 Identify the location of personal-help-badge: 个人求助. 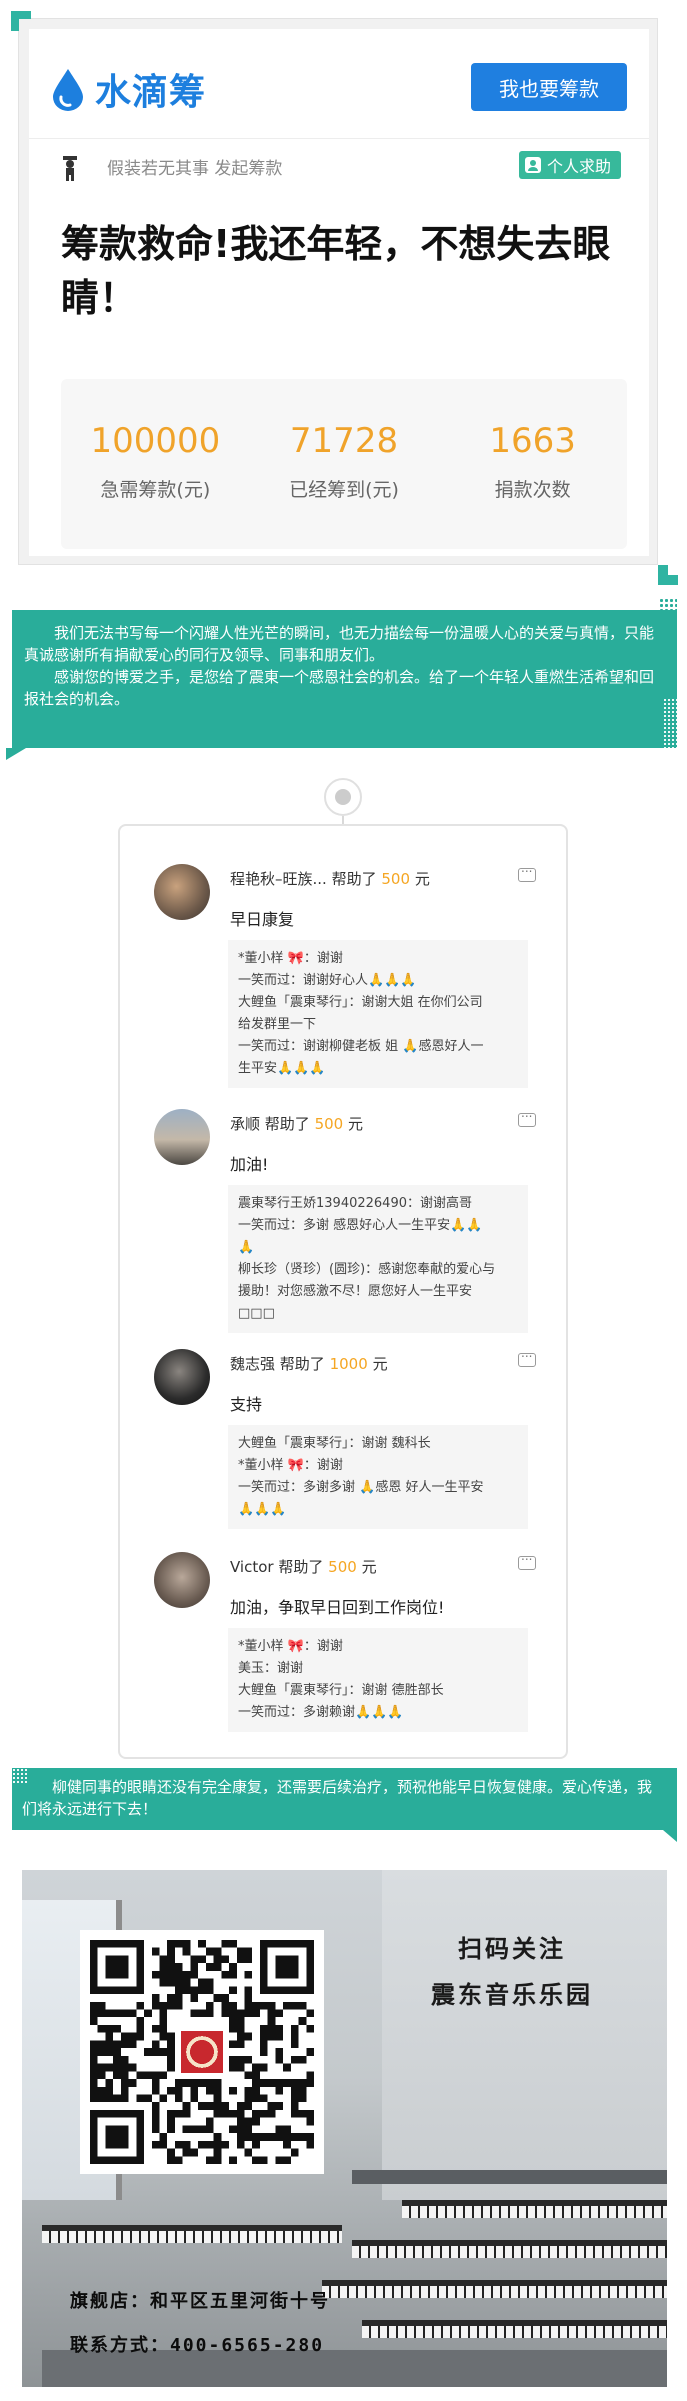
(569, 165).